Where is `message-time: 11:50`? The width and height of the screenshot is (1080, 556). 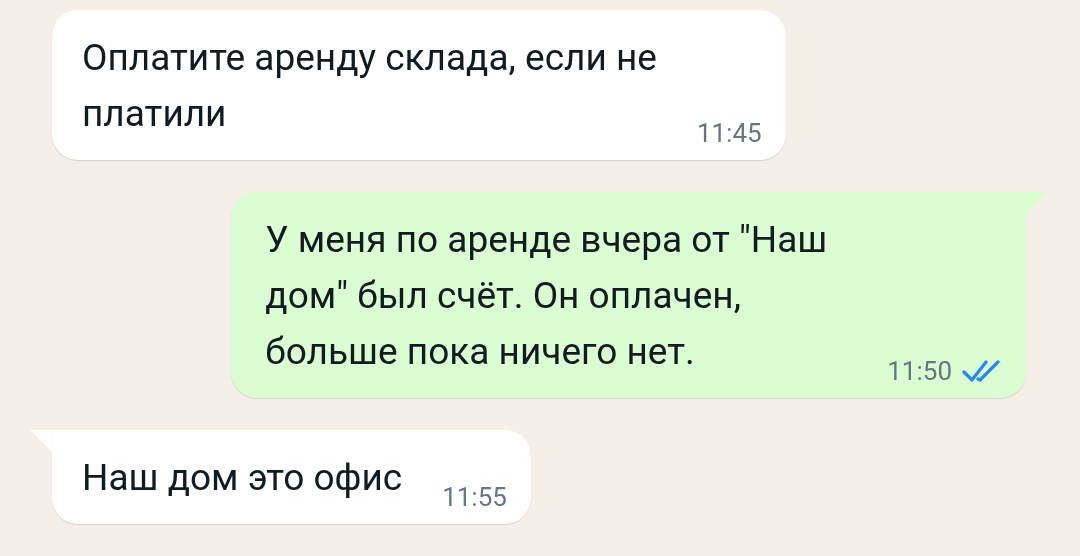
message-time: 11:50 is located at coordinates (919, 371).